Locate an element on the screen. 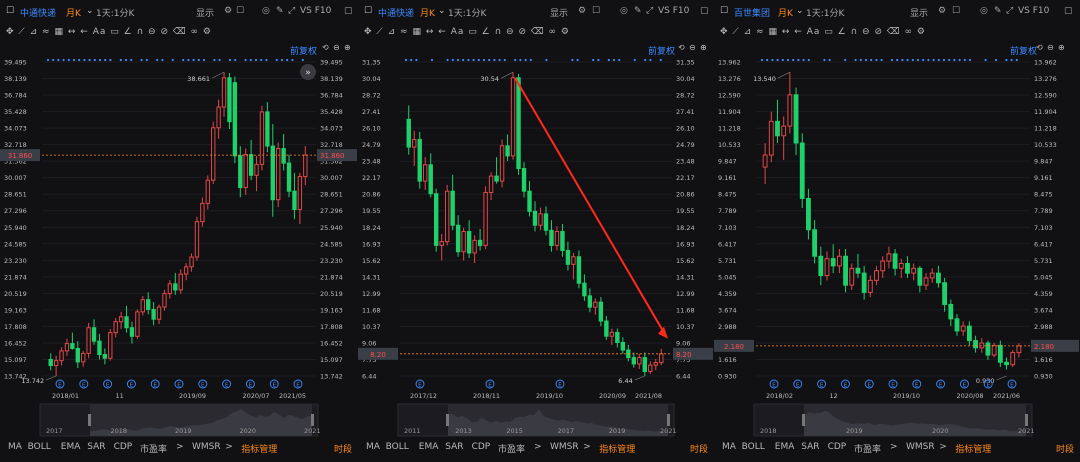 This screenshot has width=1080, height=462. navigator-year-label: 2017 is located at coordinates (566, 431).